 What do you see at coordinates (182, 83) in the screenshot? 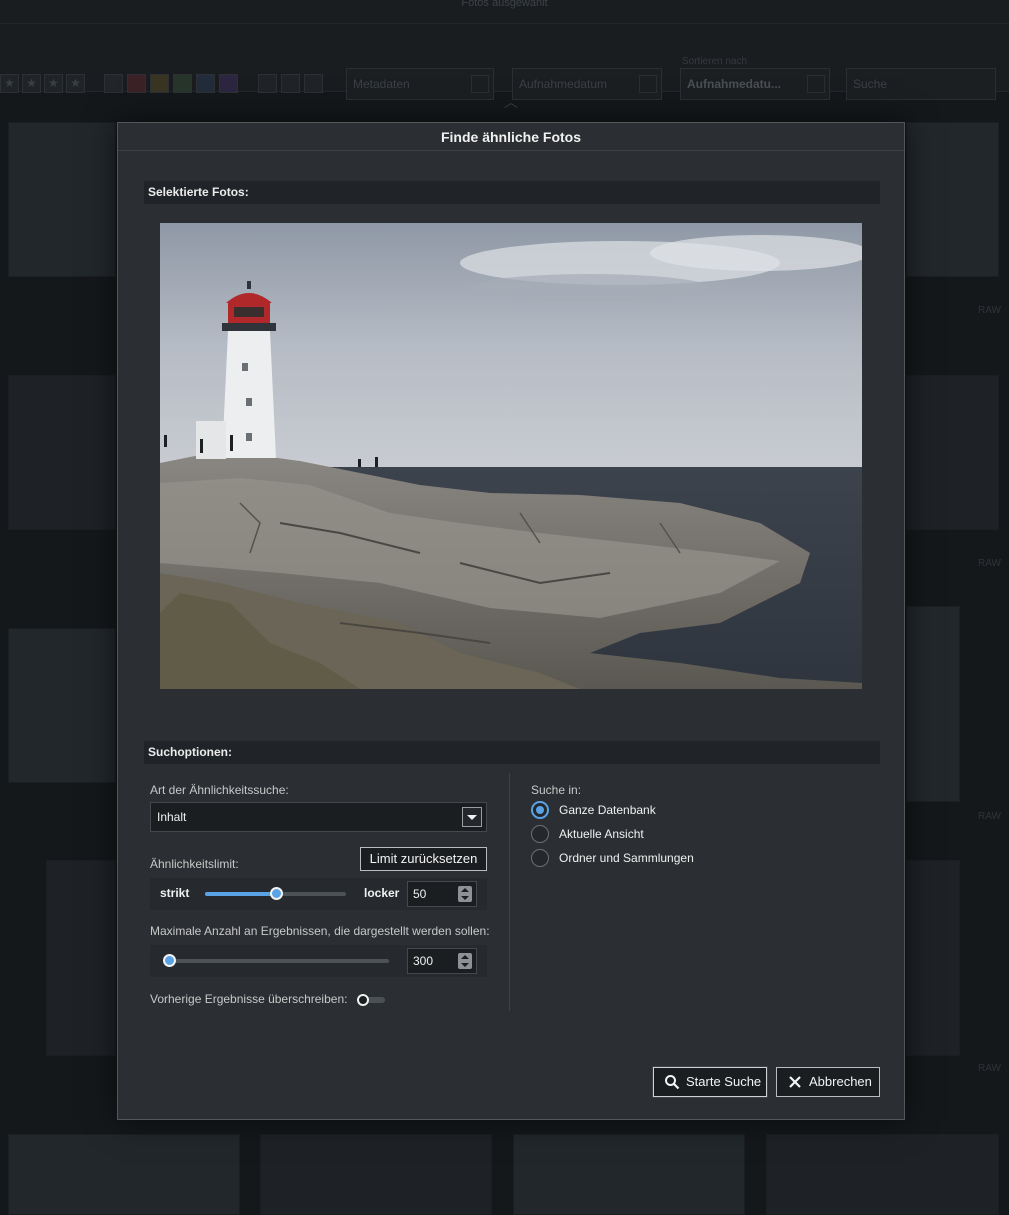
I see `color-green-swatch` at bounding box center [182, 83].